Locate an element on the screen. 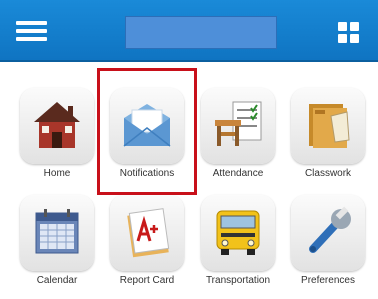 The width and height of the screenshot is (378, 299). tile-label: Calendar is located at coordinates (57, 280).